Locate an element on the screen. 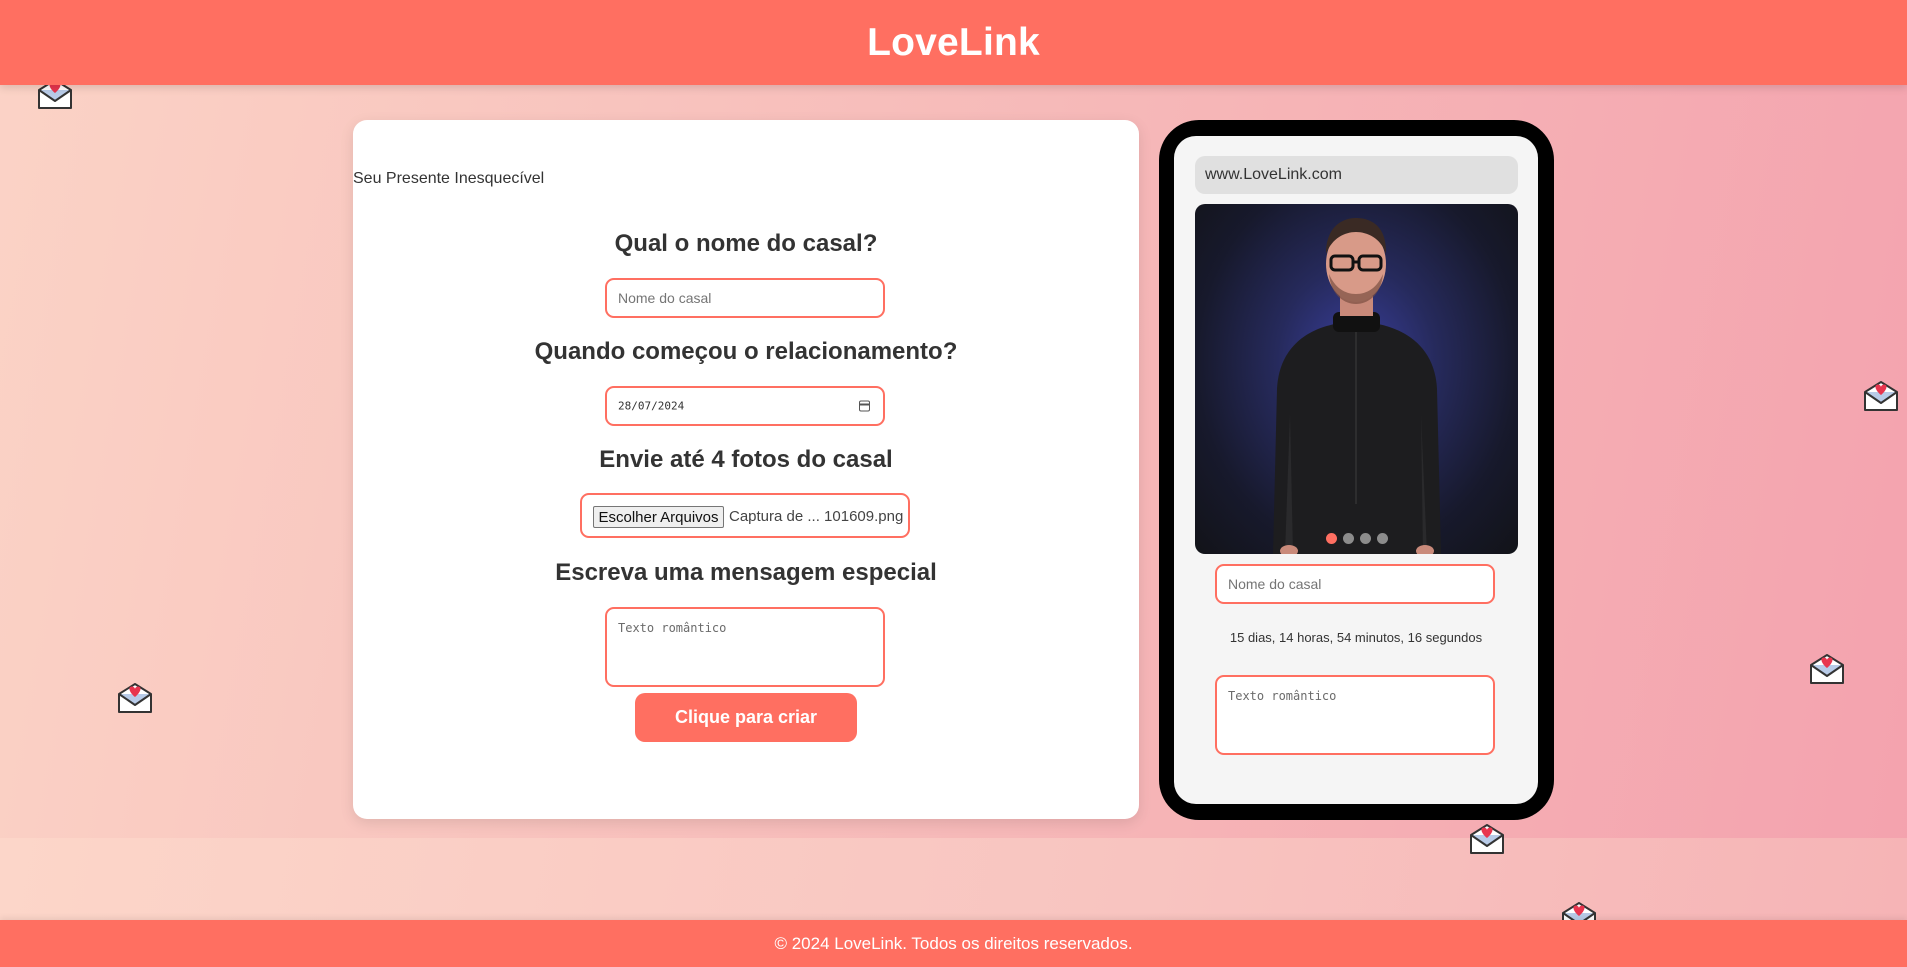 This screenshot has height=967, width=1907. message-textarea: Texto romântico is located at coordinates (745, 647).